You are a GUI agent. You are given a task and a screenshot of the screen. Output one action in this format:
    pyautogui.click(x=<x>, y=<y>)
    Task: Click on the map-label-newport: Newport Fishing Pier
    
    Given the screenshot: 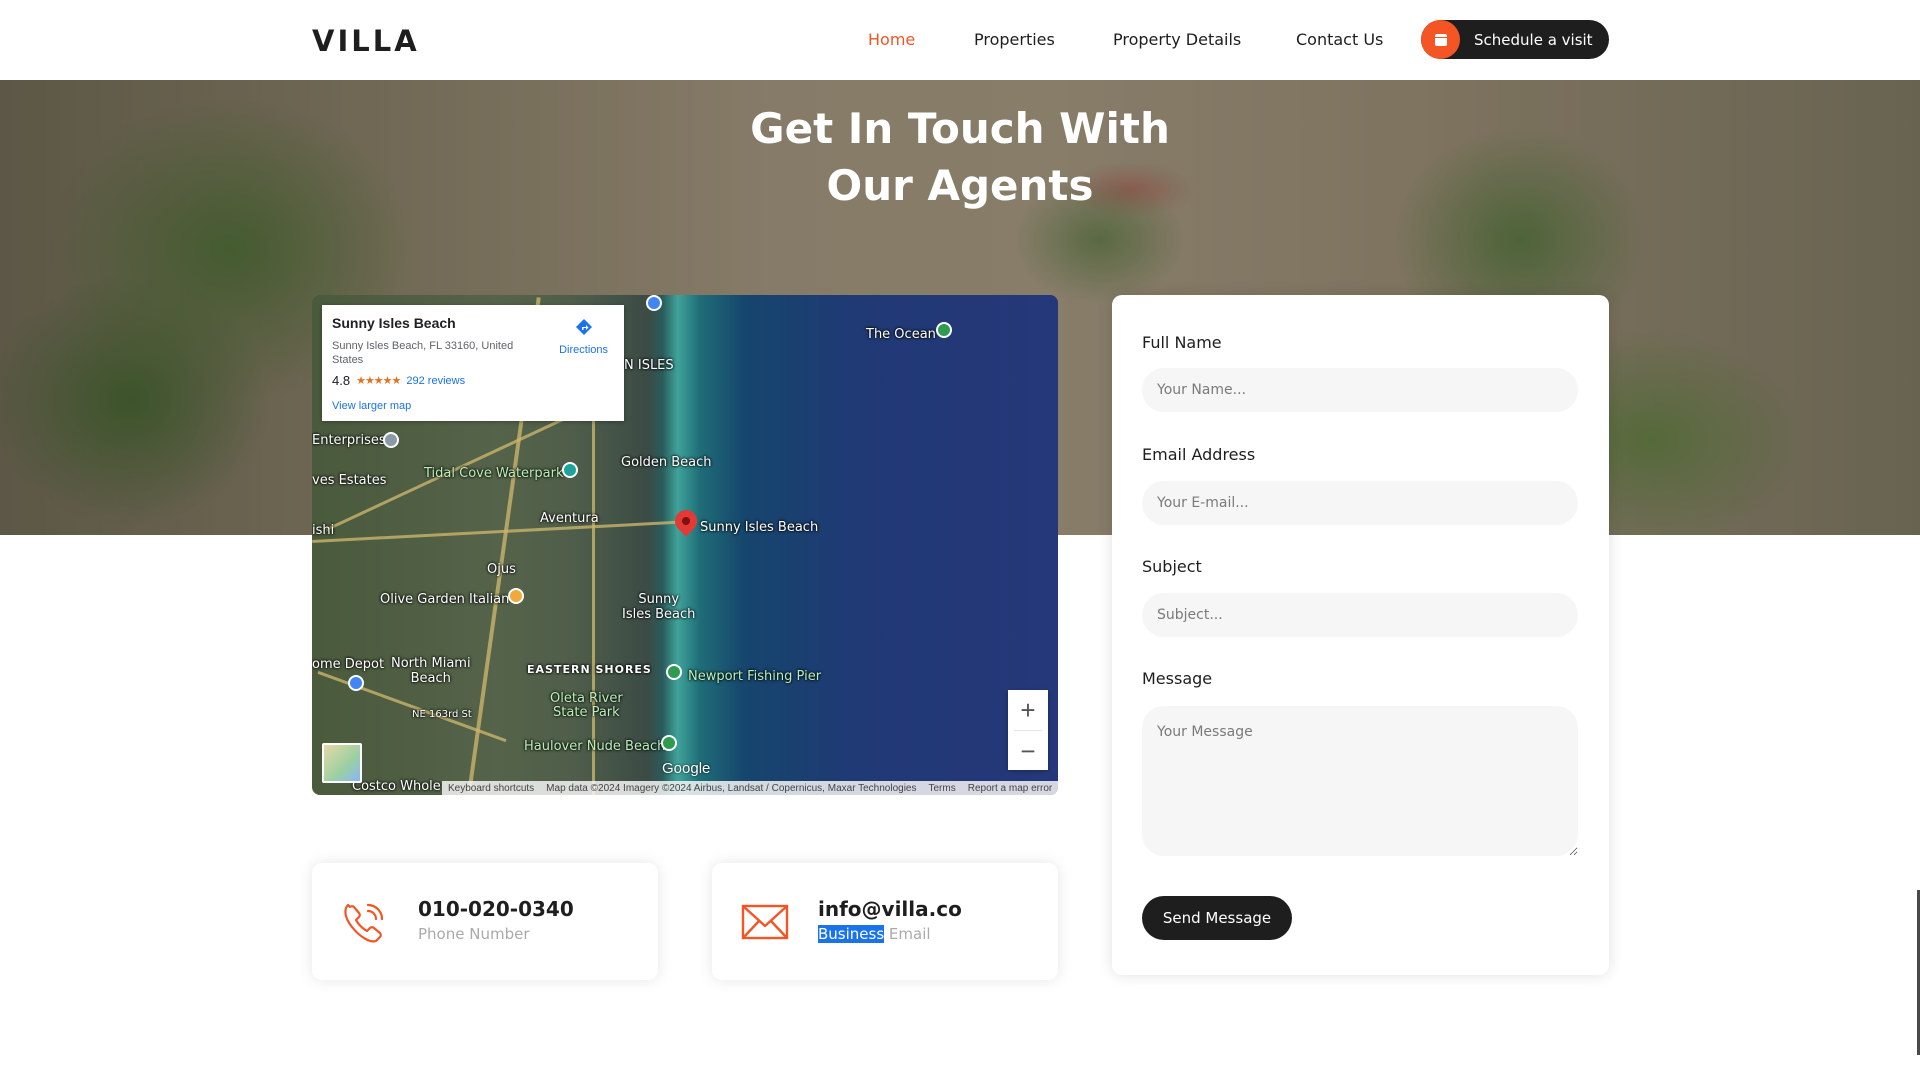 What is the action you would take?
    pyautogui.click(x=755, y=676)
    